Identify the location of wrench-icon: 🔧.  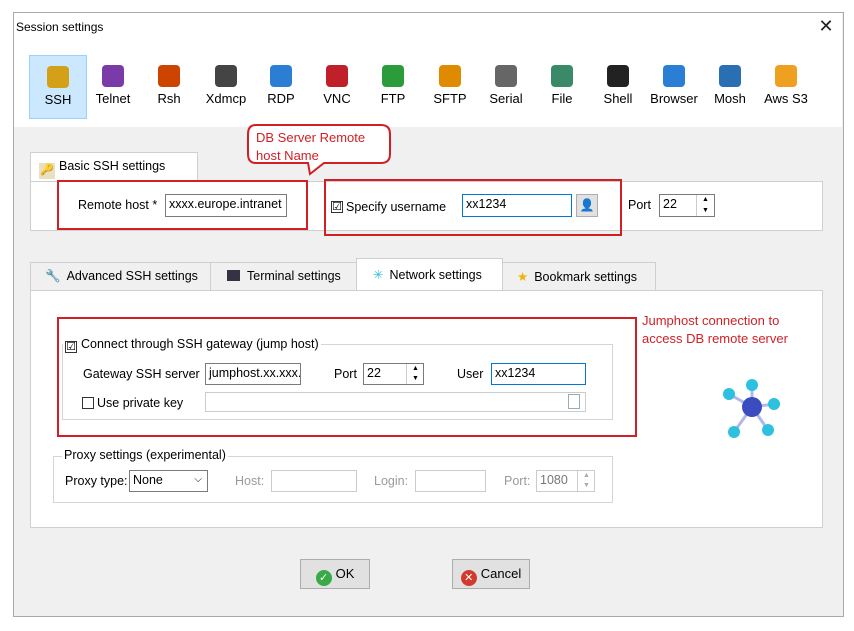
(53, 276).